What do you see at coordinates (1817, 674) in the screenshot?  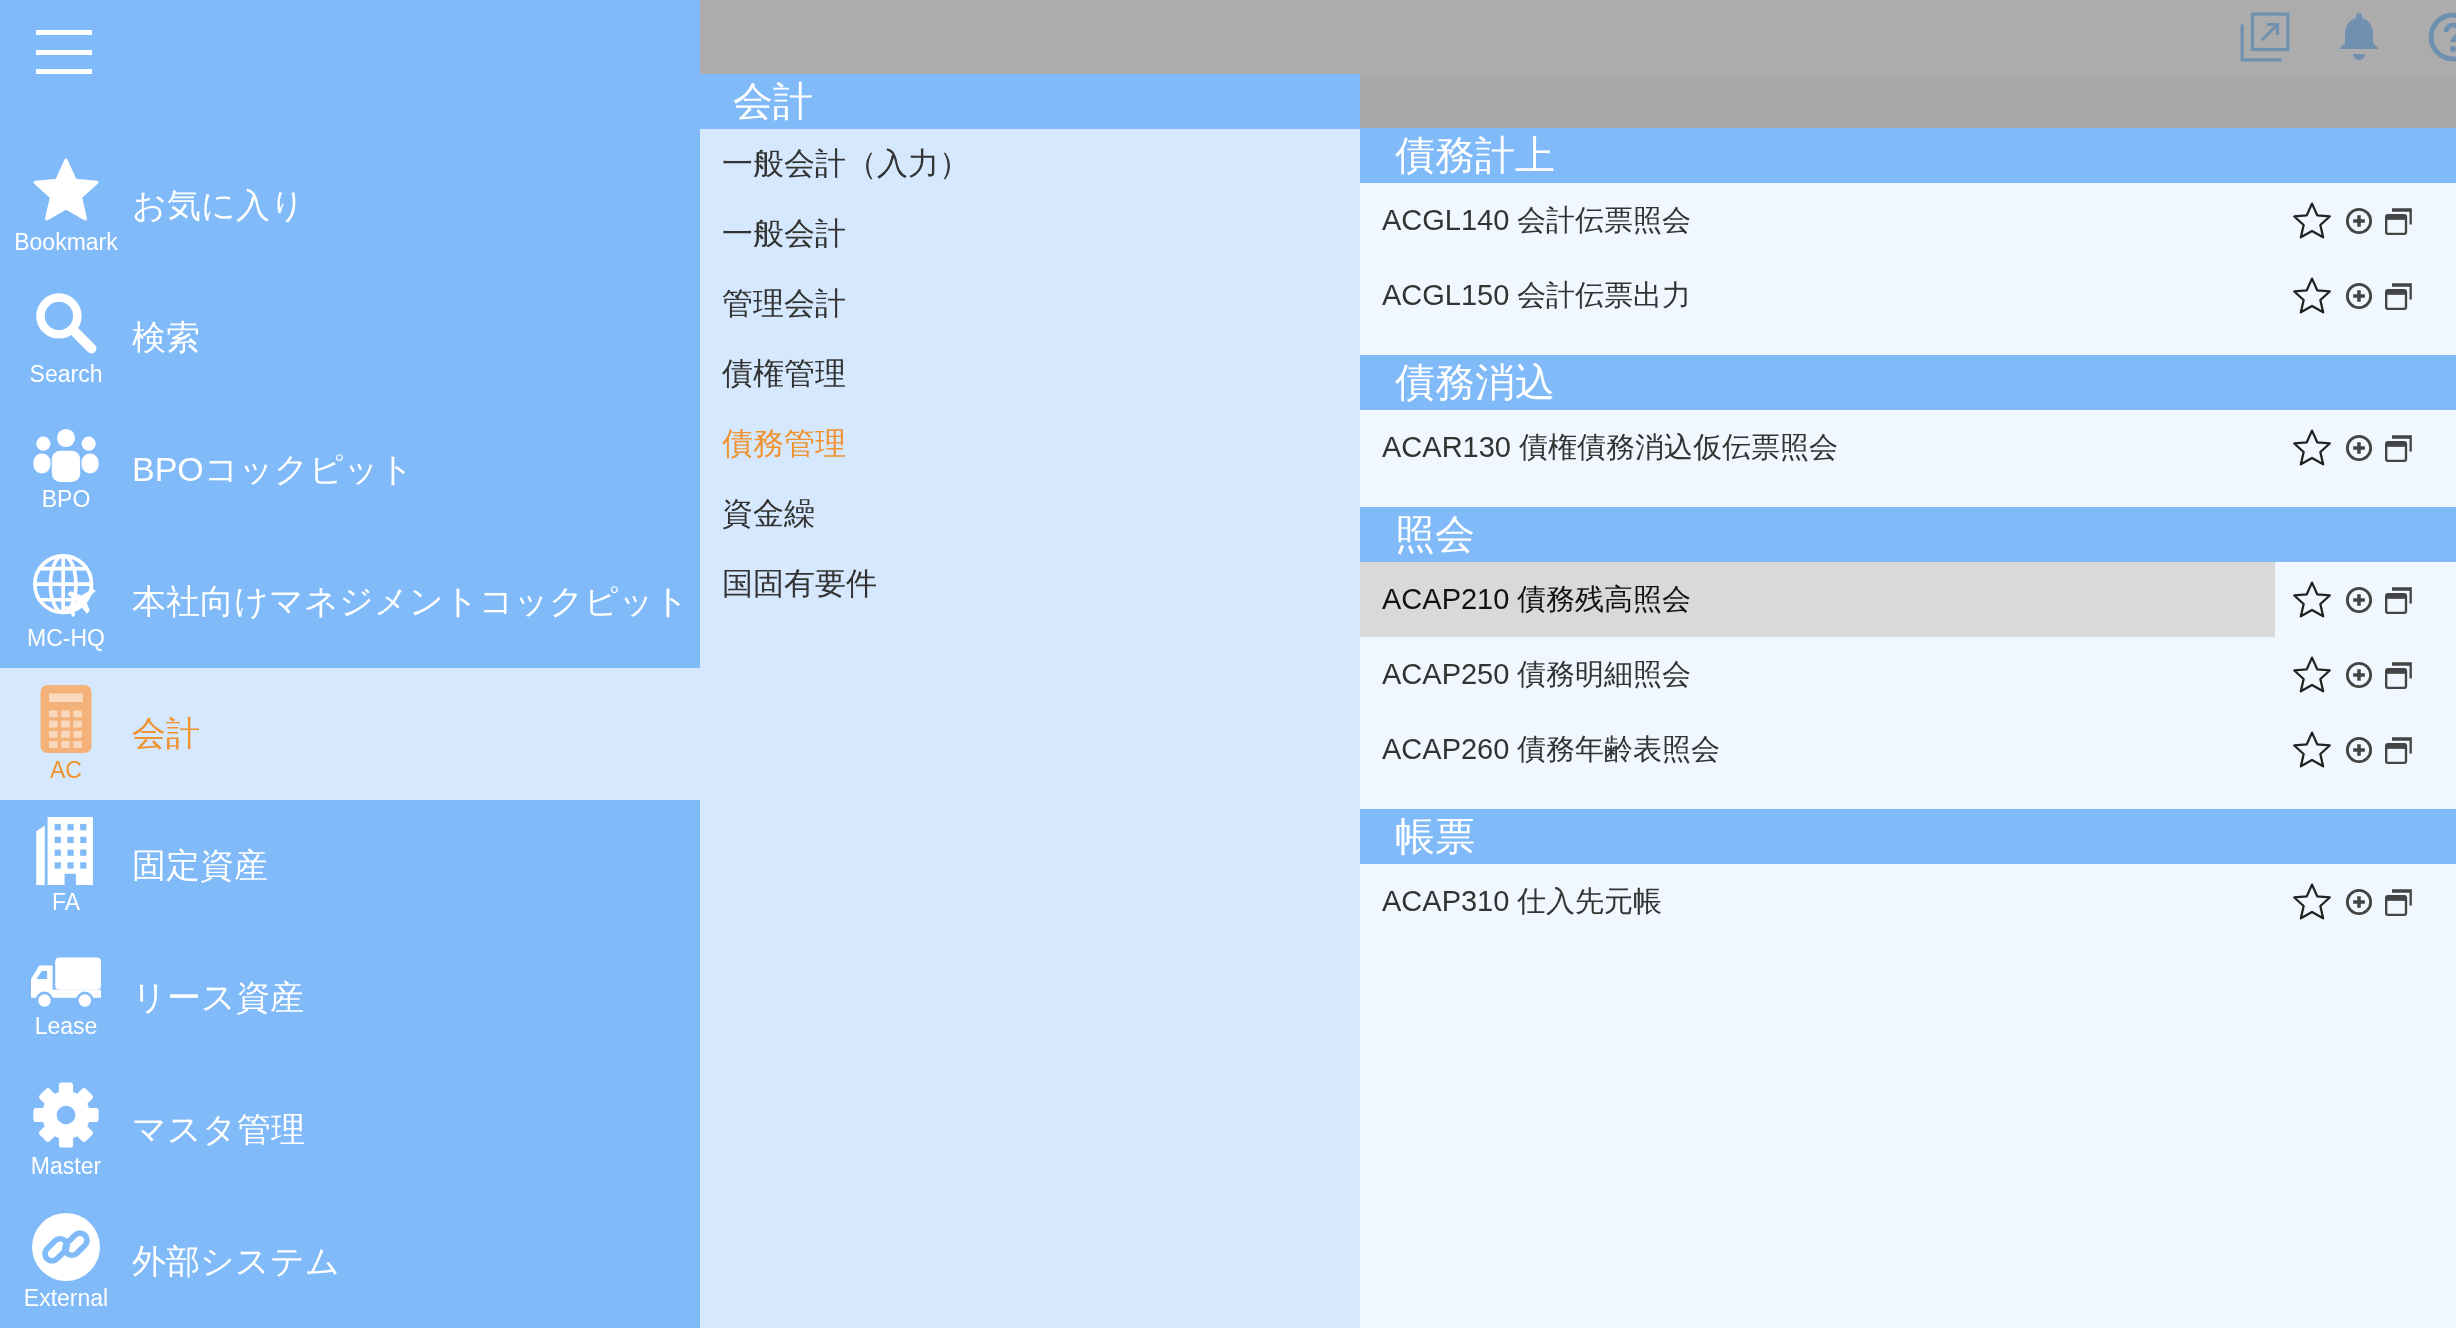 I see `program-link: ACAP250 債務明細照会` at bounding box center [1817, 674].